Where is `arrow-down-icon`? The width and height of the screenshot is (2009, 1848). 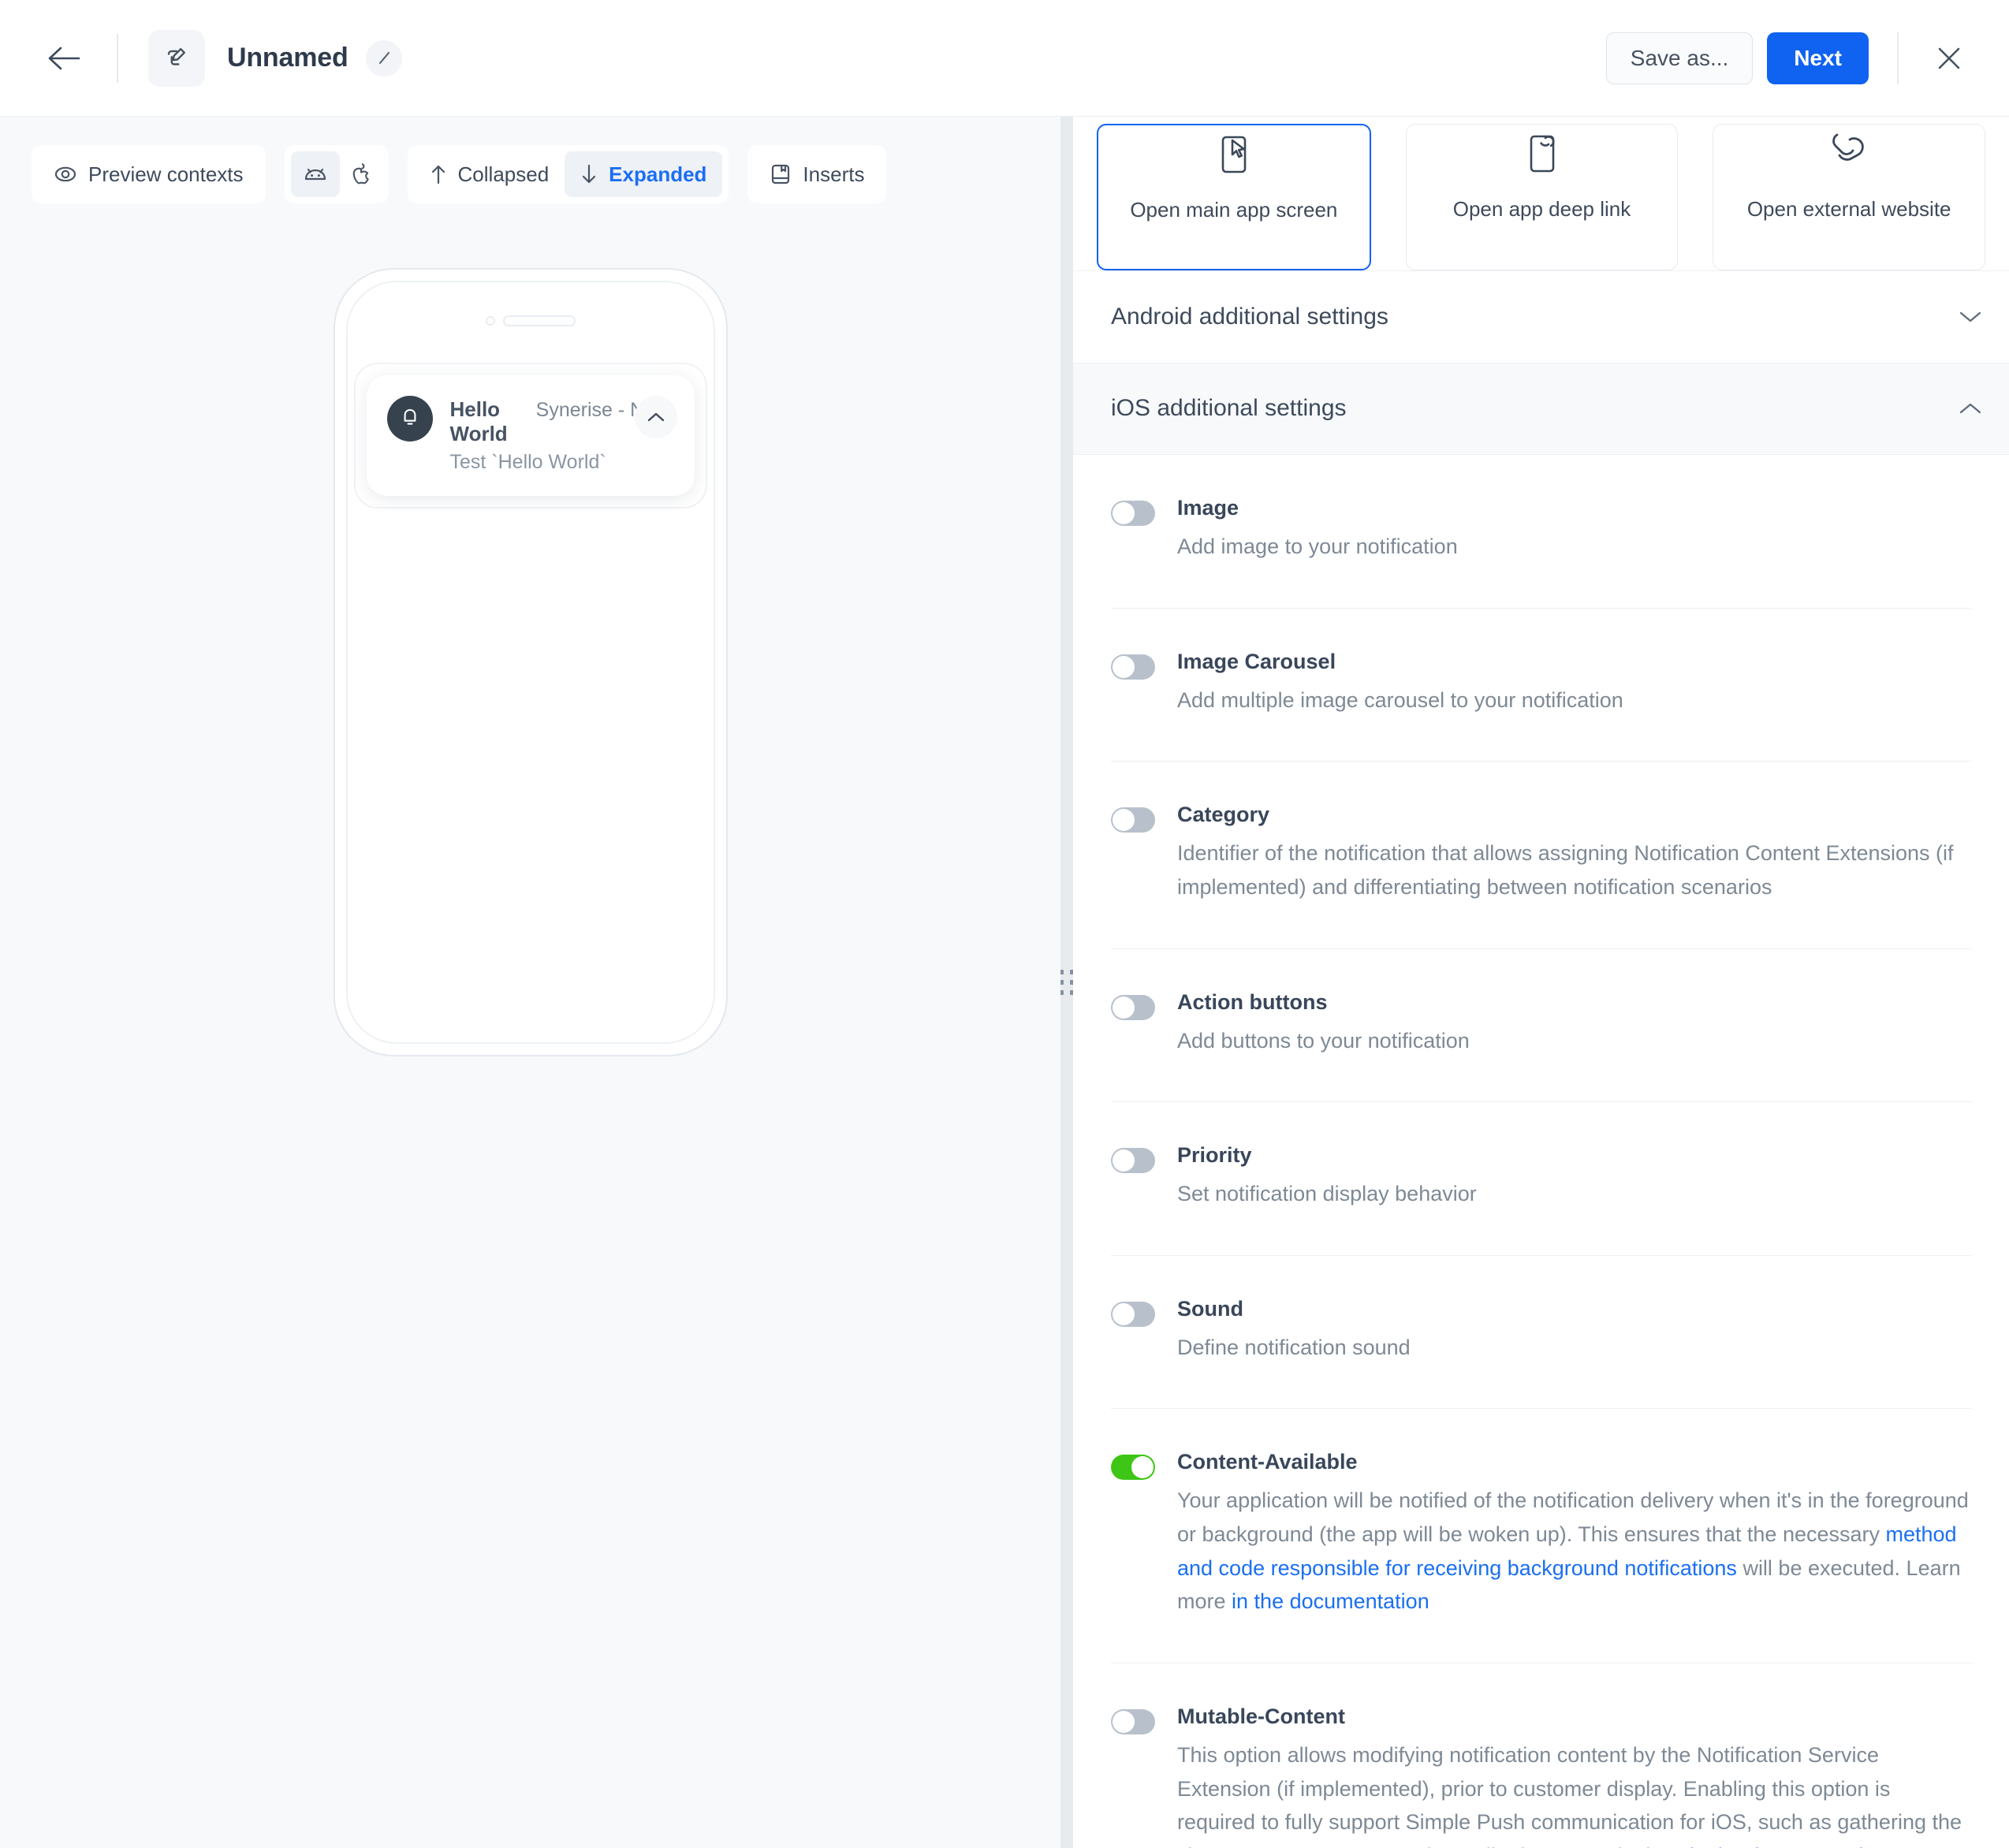
arrow-down-icon is located at coordinates (589, 174).